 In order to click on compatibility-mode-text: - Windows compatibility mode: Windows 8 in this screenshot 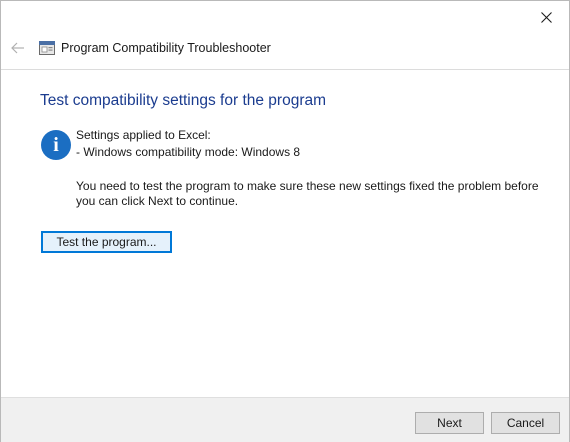, I will do `click(188, 152)`.